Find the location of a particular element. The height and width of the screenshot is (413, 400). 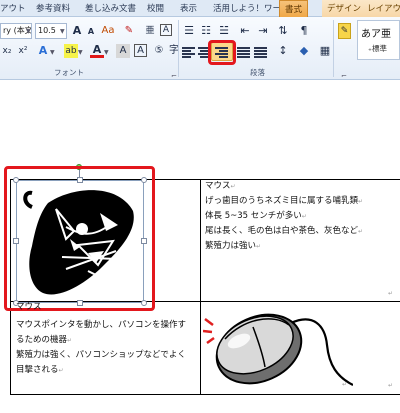

borders-icon: ▦ is located at coordinates (325, 51).